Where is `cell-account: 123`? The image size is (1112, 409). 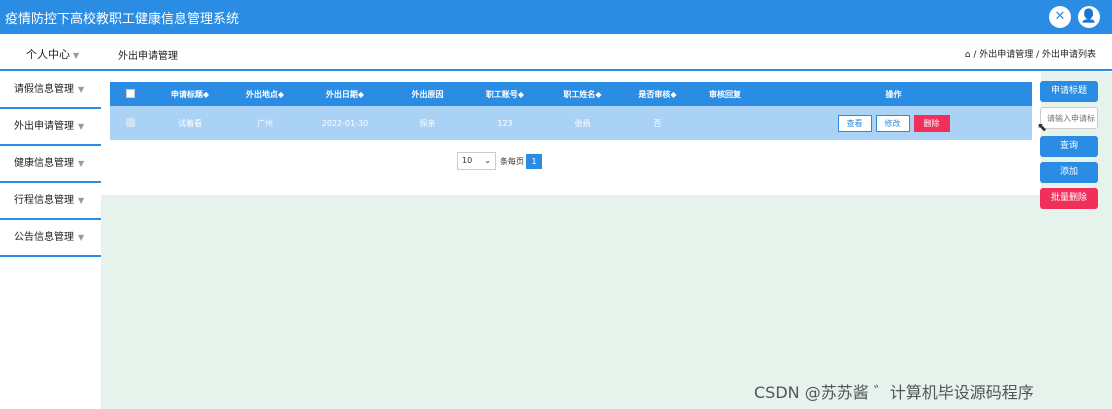
cell-account: 123 is located at coordinates (505, 123).